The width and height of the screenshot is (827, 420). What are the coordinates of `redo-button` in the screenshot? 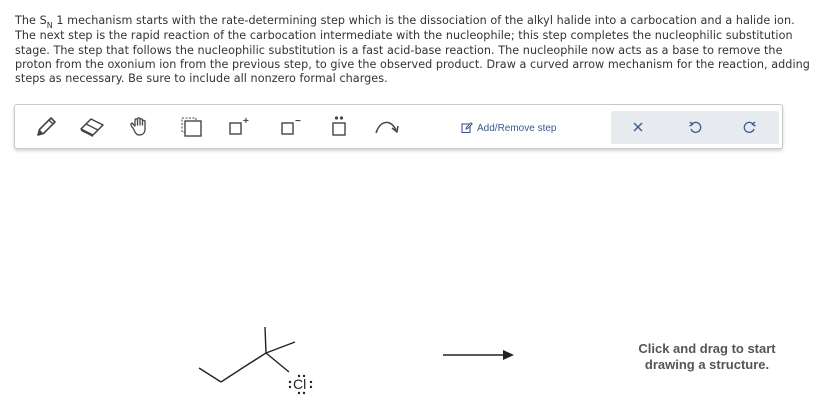 It's located at (750, 127).